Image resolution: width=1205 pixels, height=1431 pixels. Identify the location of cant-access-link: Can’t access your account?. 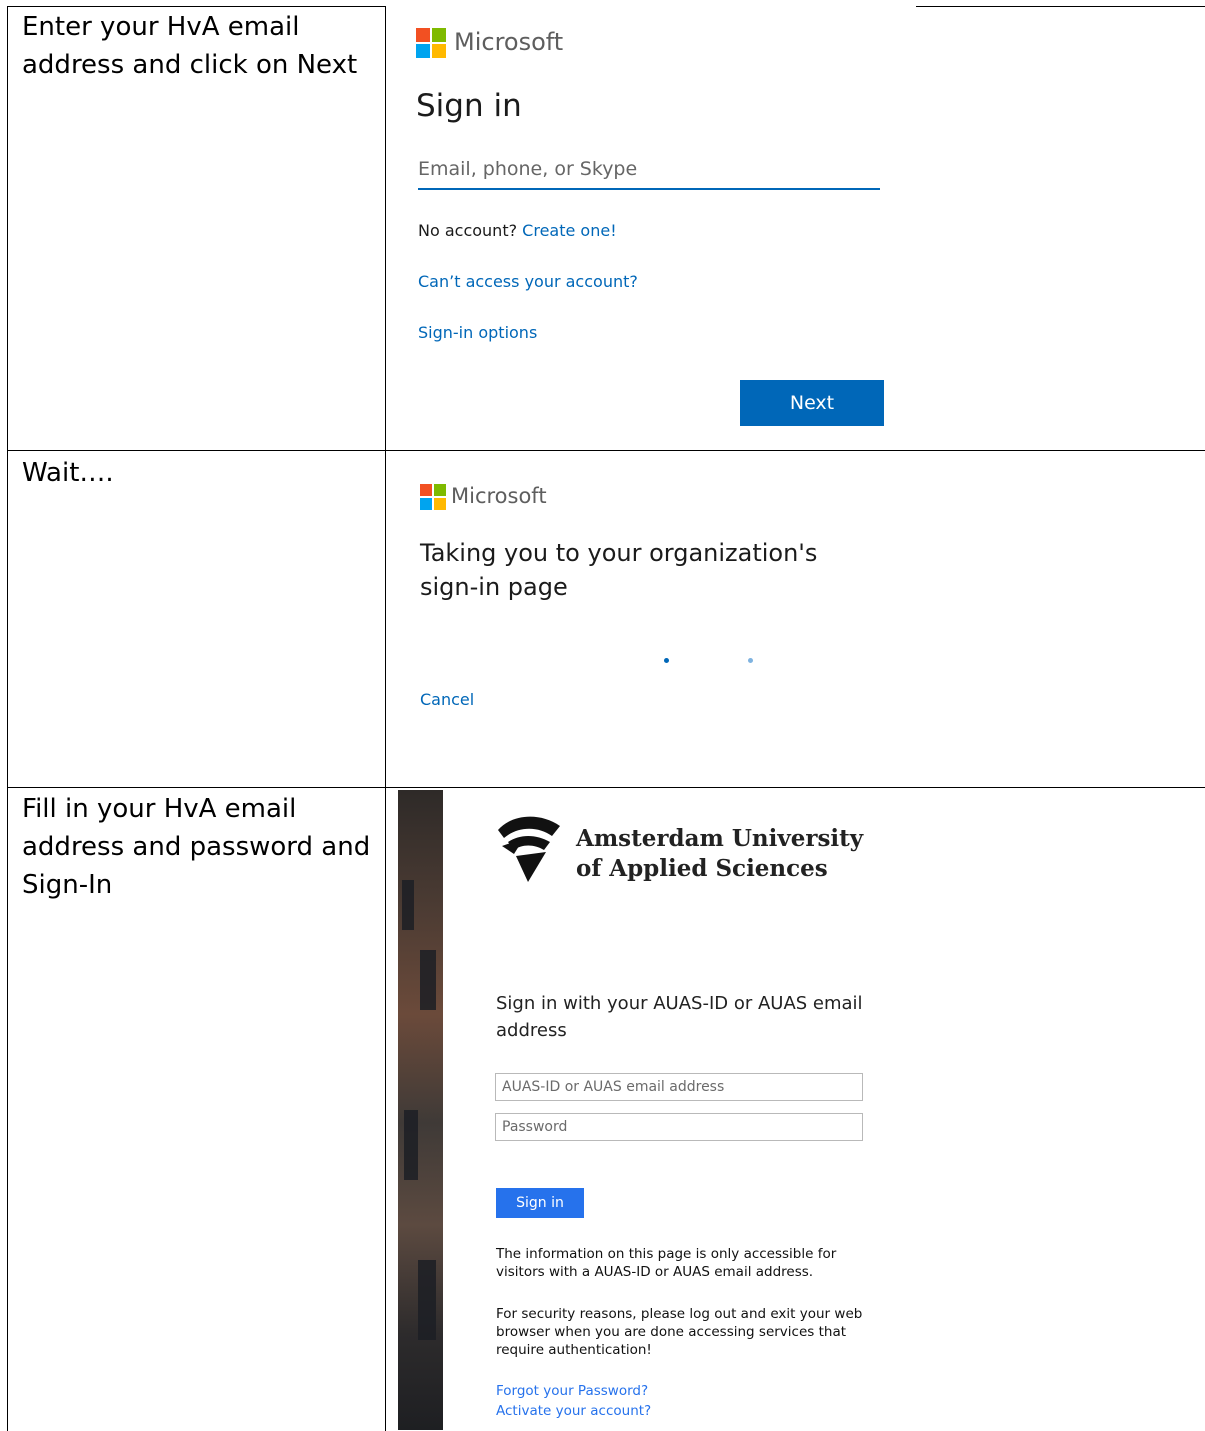
(528, 281).